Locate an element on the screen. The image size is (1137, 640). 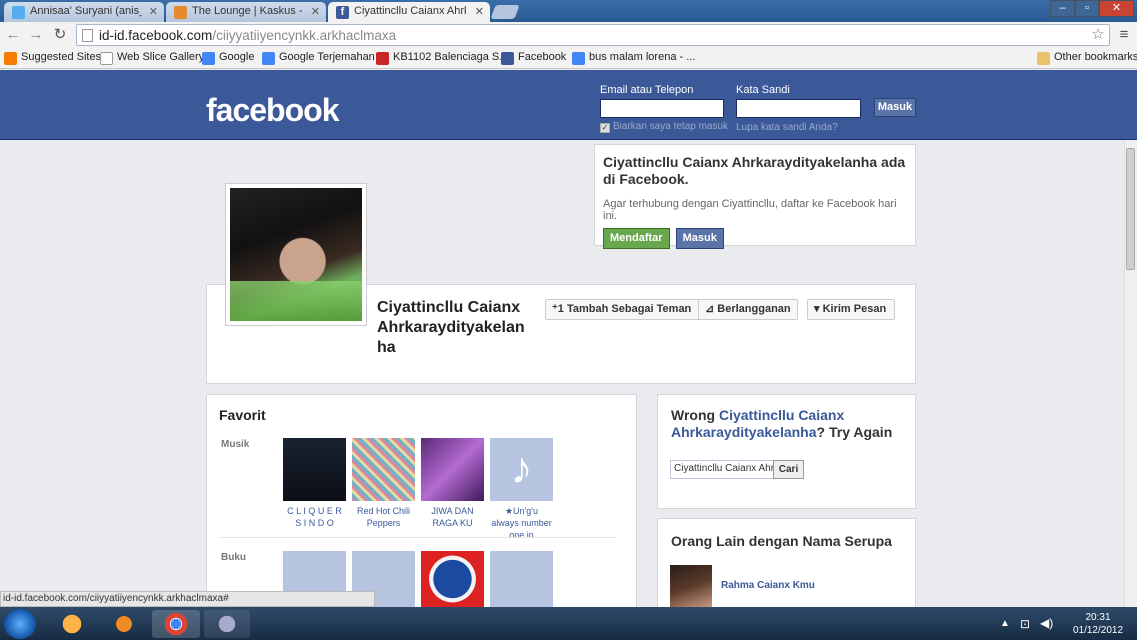
bookmark-web-slice: Web Slice Gallery is located at coordinates (152, 58).